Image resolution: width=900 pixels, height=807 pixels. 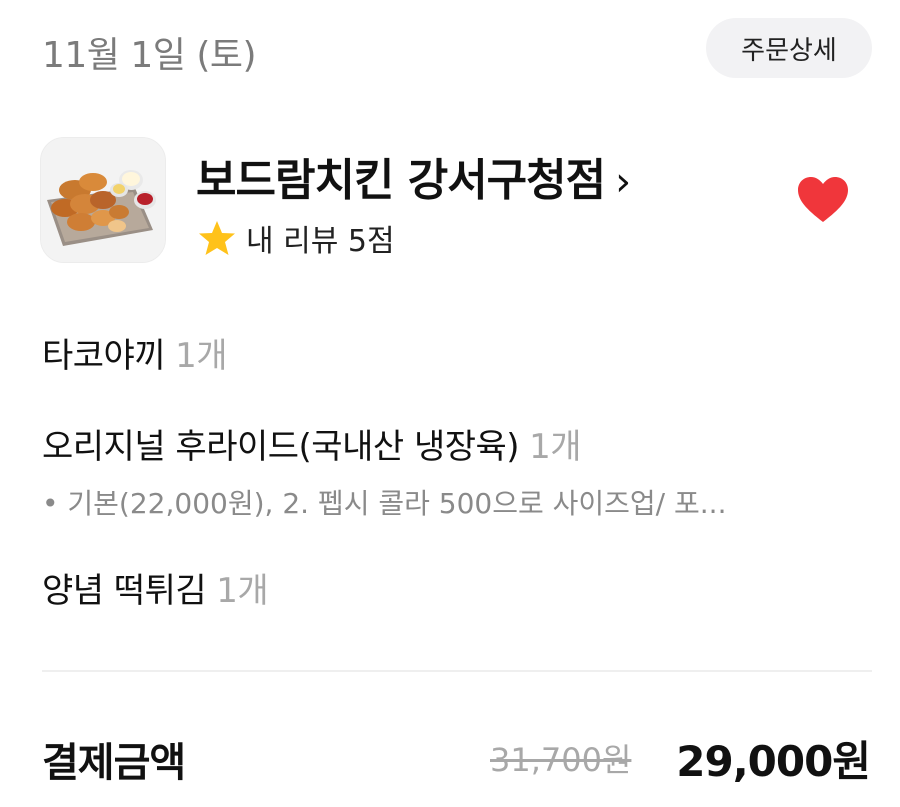 What do you see at coordinates (320, 241) in the screenshot?
I see `review-label: 내 리뷰 5점` at bounding box center [320, 241].